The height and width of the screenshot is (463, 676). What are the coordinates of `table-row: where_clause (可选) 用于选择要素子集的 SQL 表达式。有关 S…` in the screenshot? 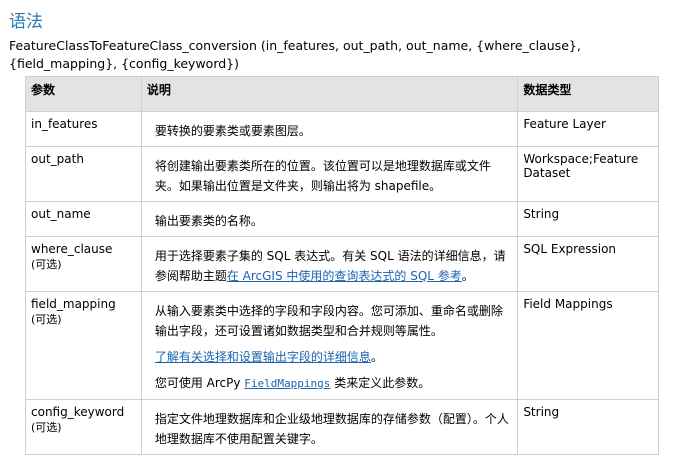 It's located at (342, 264).